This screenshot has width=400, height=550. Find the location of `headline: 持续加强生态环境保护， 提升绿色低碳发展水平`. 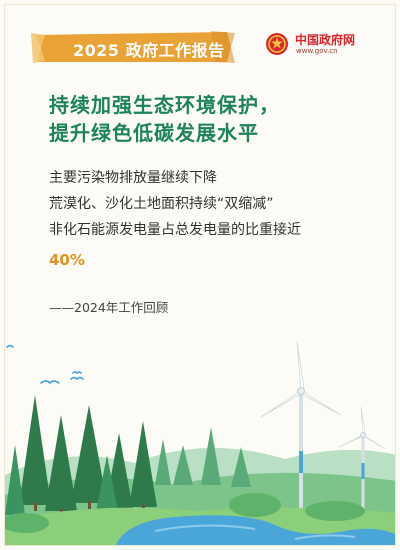

headline: 持续加强生态环境保护， 提升绿色低碳发展水平 is located at coordinates (209, 119).